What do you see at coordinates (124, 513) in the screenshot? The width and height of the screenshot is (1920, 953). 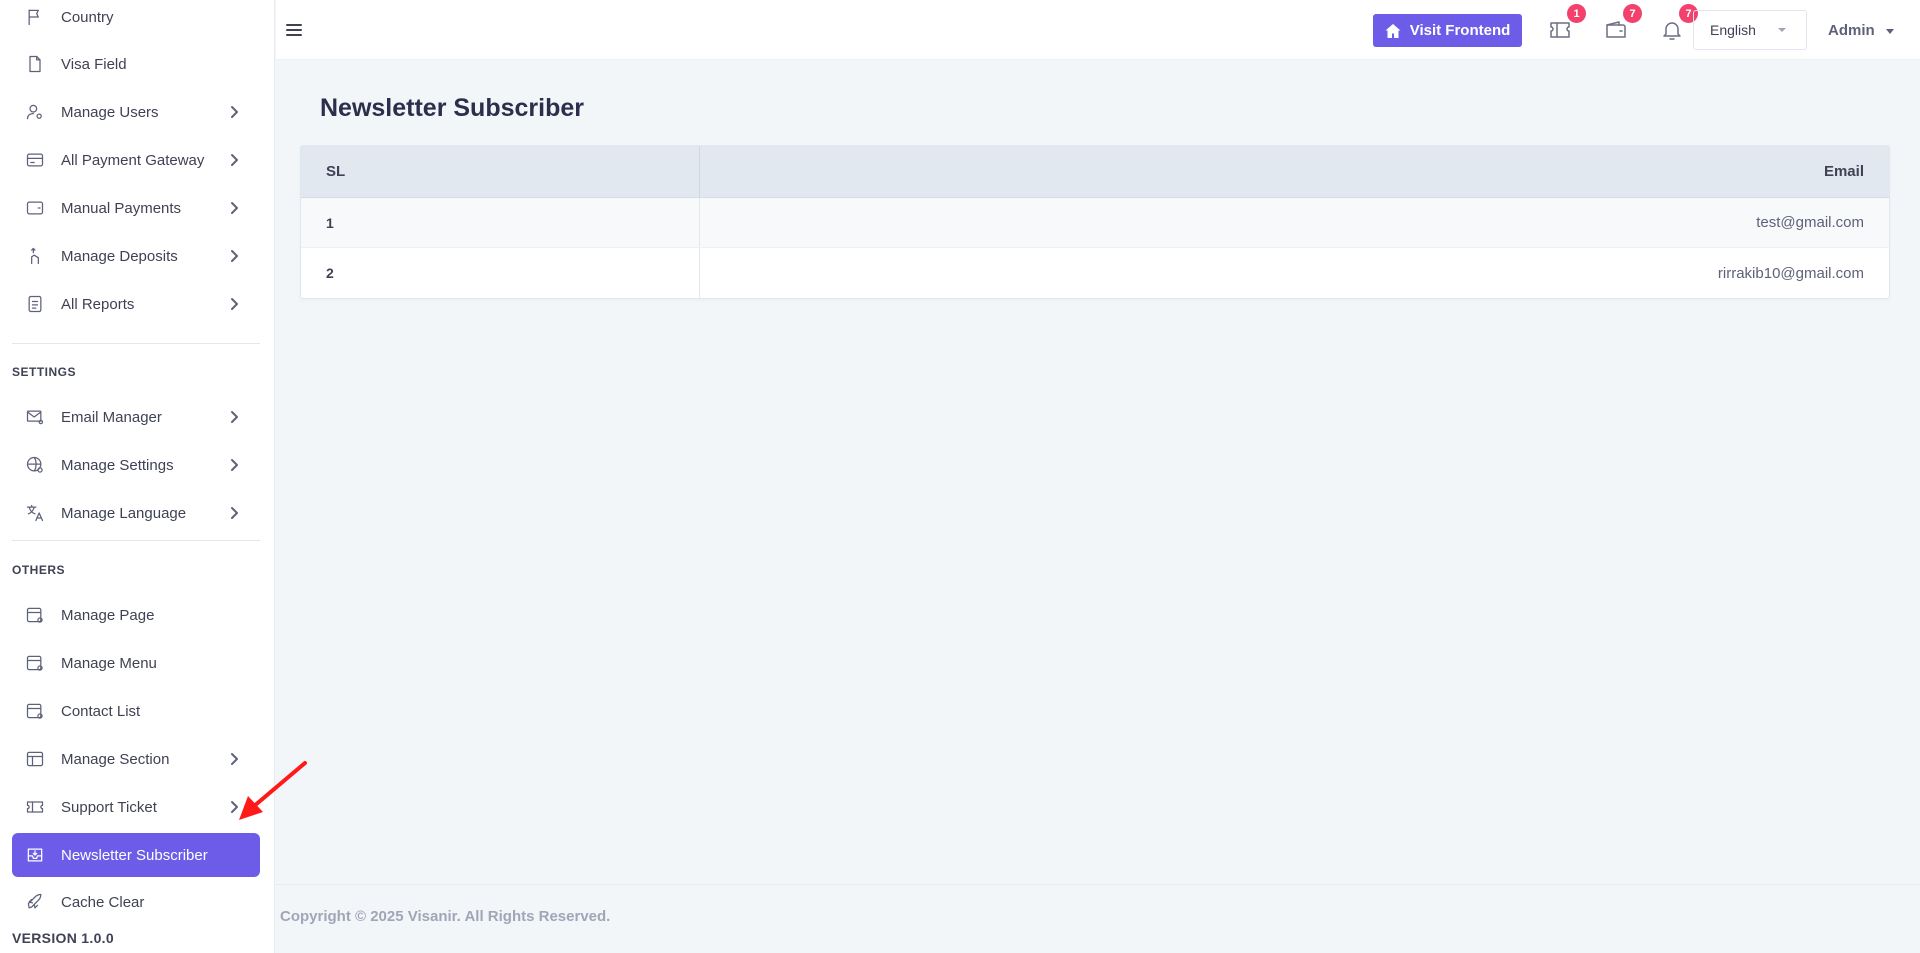 I see `sidebar-item-label: Manage Language` at bounding box center [124, 513].